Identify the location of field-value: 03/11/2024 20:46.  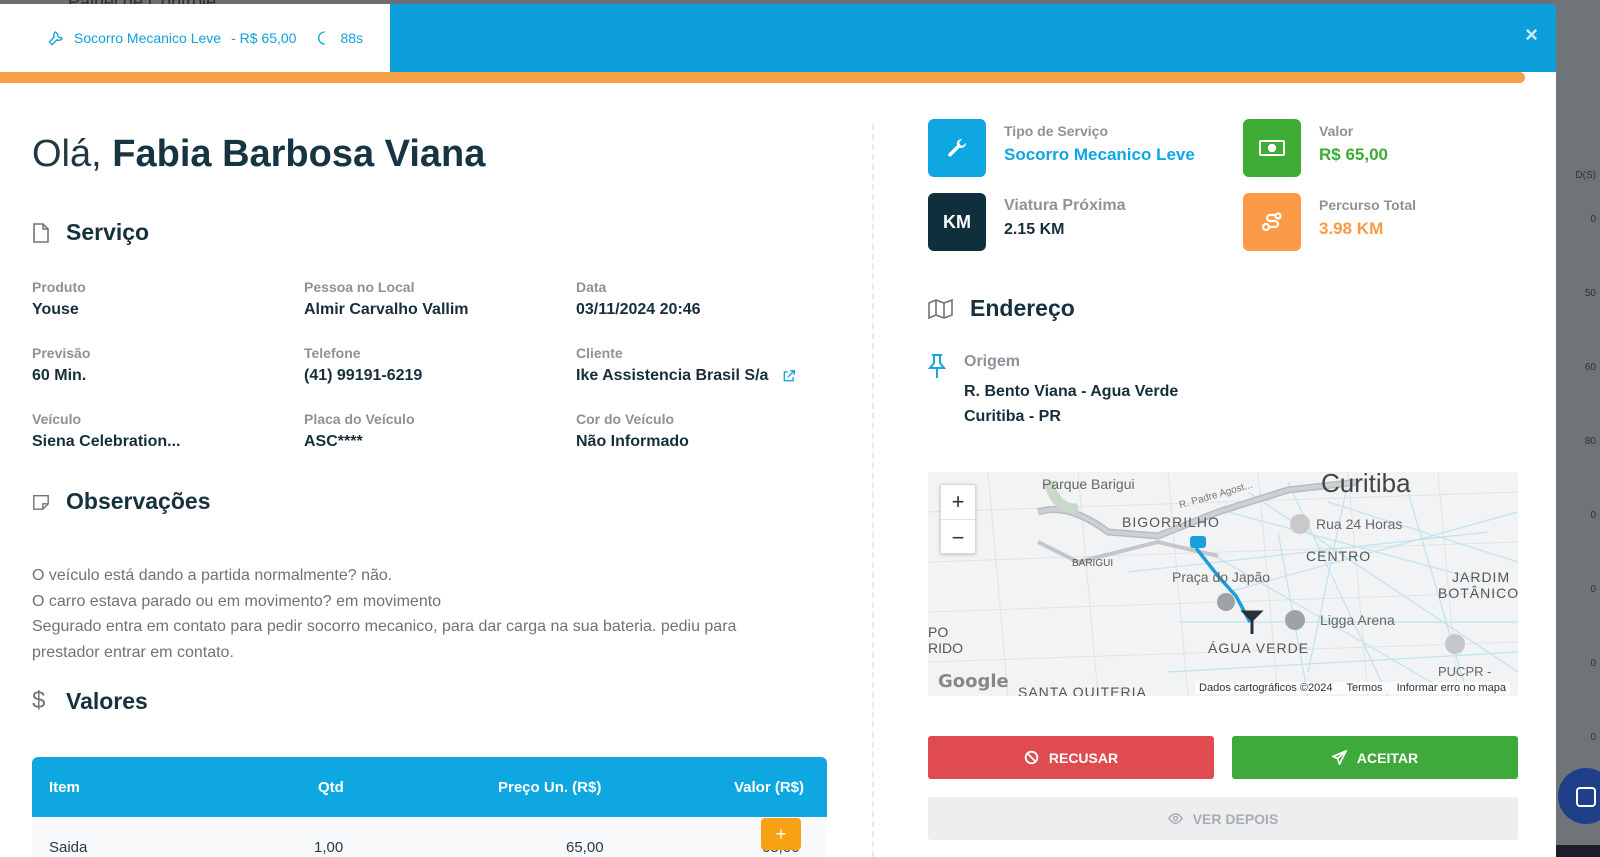
(638, 309).